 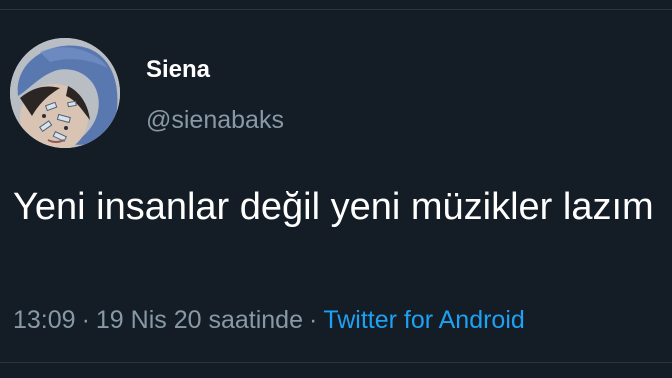 I want to click on tweet-time: 13:09, so click(x=44, y=320).